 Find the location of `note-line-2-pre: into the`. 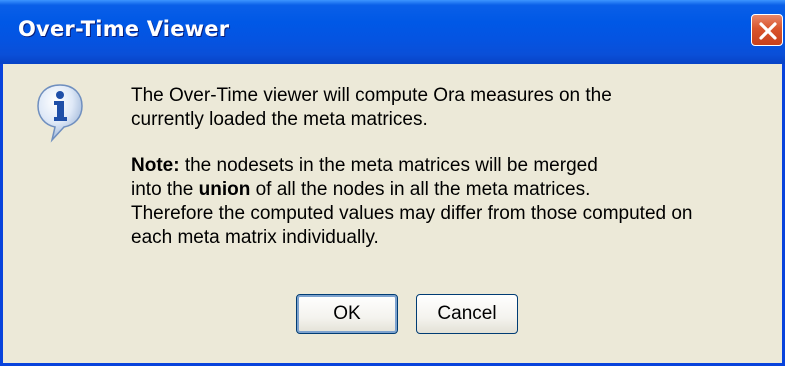

note-line-2-pre: into the is located at coordinates (165, 189).